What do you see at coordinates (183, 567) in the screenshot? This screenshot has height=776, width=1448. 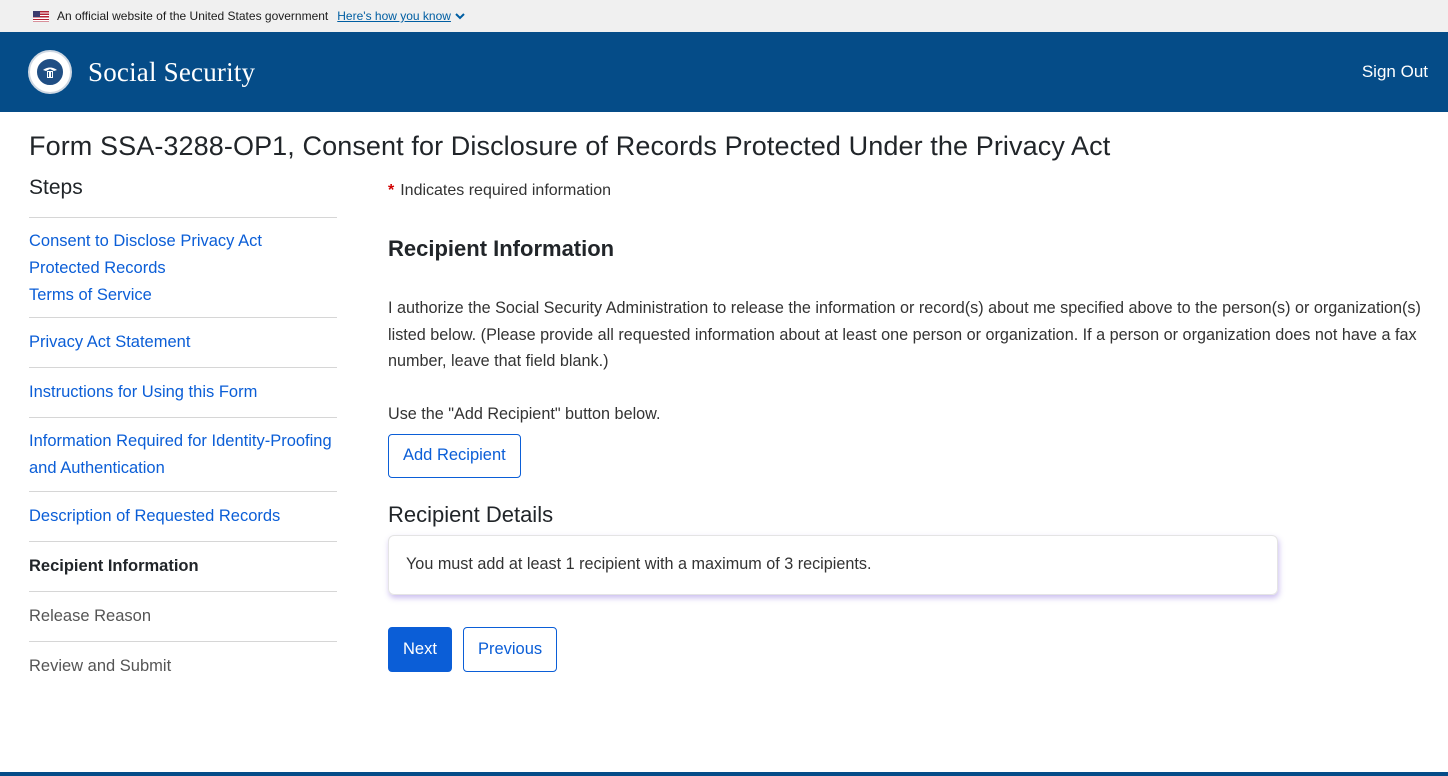 I see `step-recipient-information: Recipient Information` at bounding box center [183, 567].